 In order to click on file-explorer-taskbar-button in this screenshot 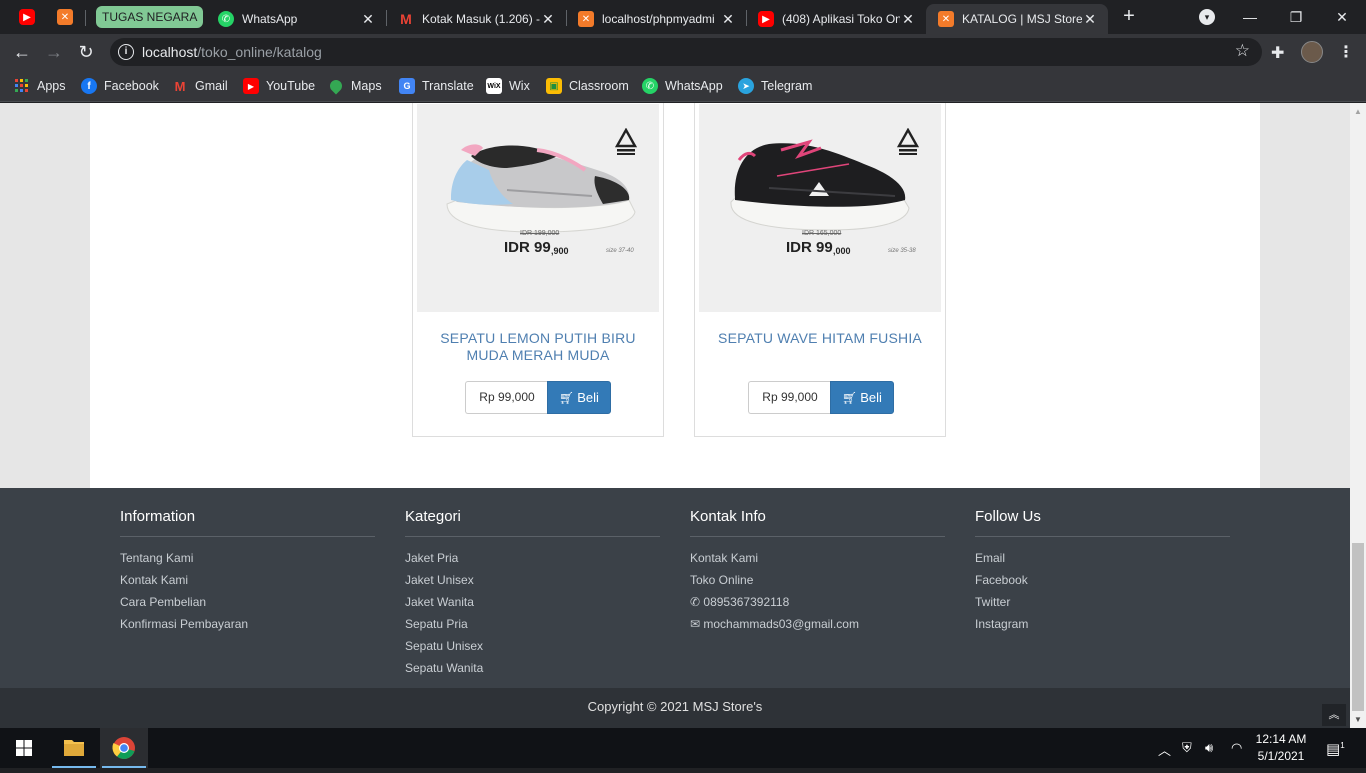, I will do `click(74, 748)`.